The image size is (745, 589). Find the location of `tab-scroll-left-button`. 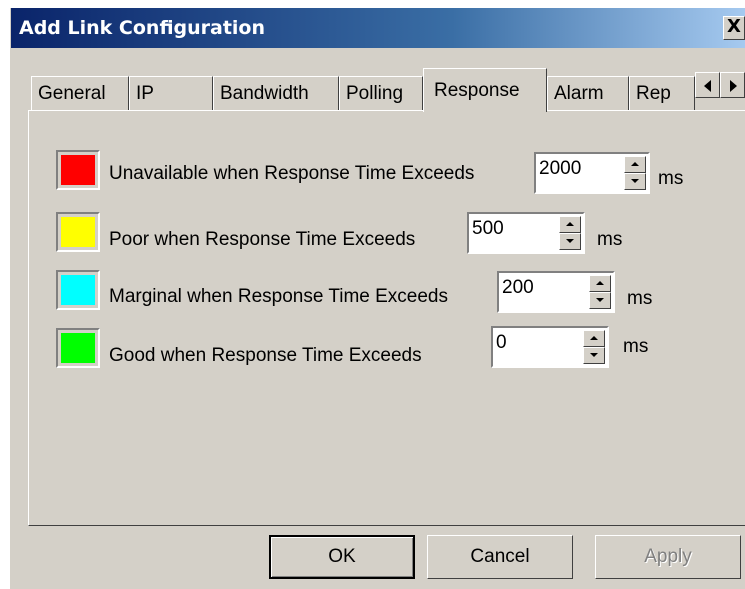

tab-scroll-left-button is located at coordinates (707, 85).